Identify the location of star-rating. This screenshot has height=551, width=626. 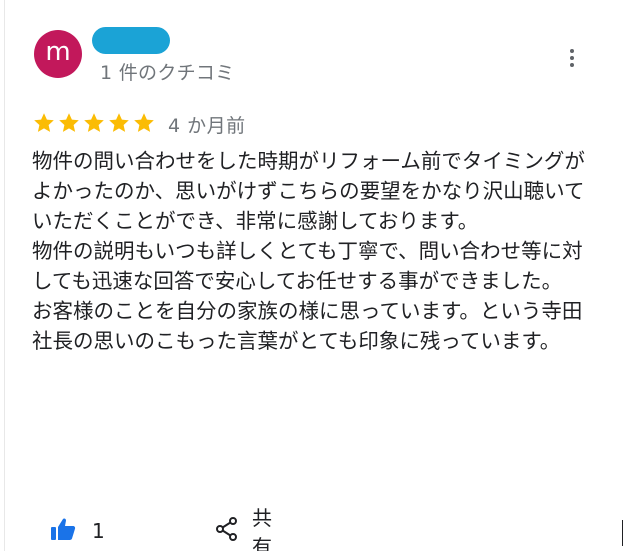
(94, 123).